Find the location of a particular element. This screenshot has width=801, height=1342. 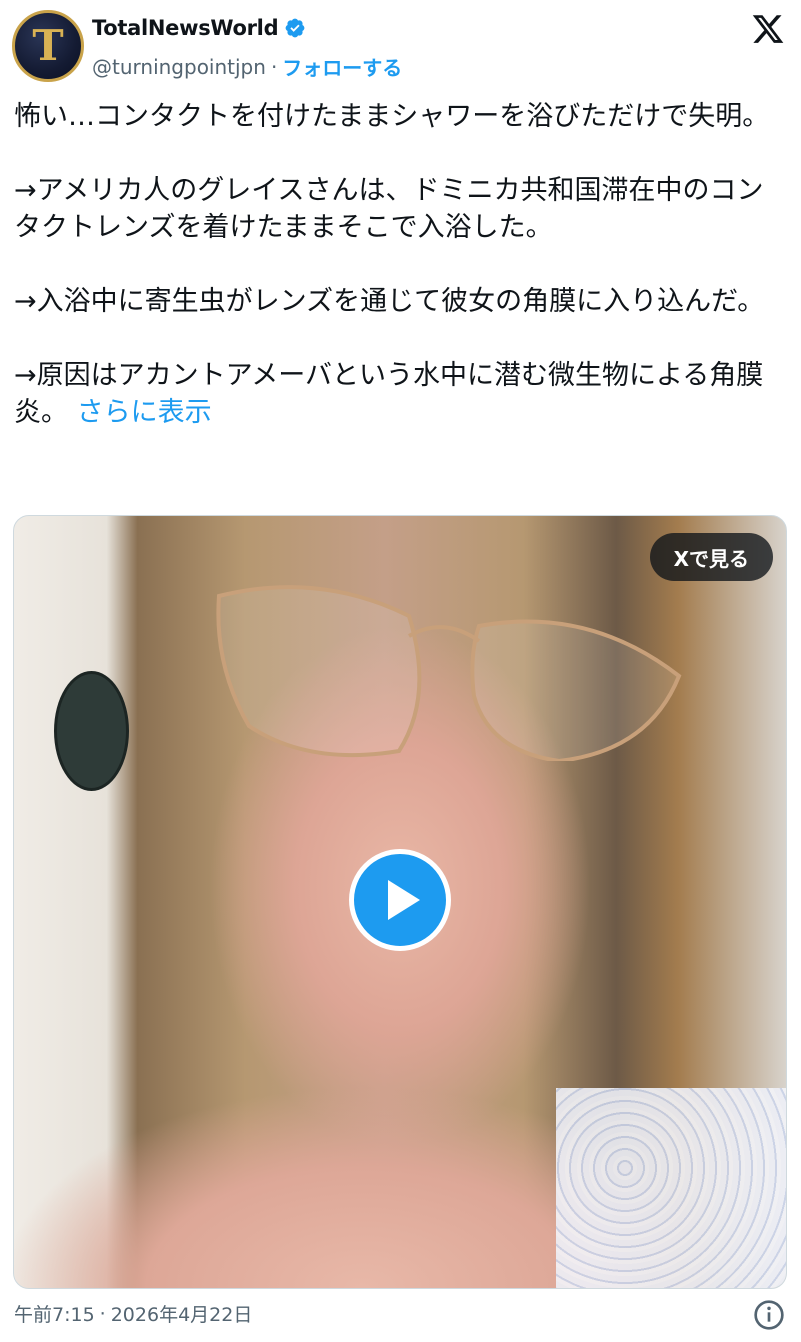

avatar-letter: T is located at coordinates (48, 45).